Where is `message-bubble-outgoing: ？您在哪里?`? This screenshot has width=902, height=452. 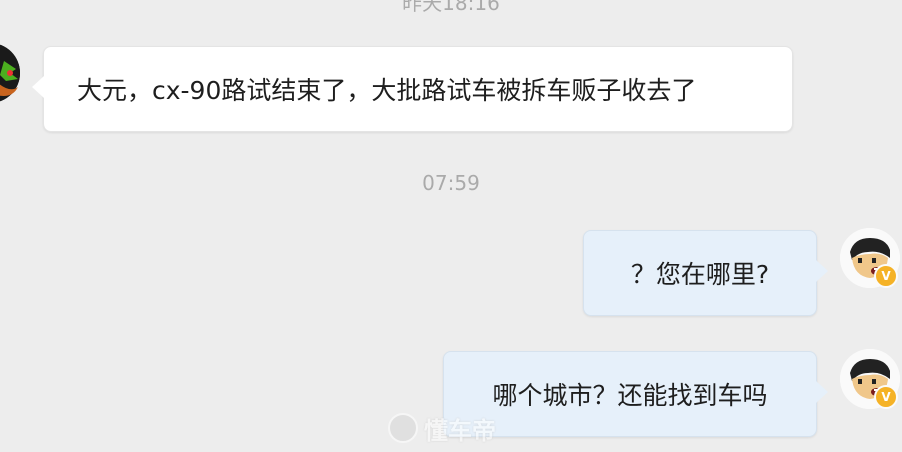
message-bubble-outgoing: ？您在哪里? is located at coordinates (705, 273).